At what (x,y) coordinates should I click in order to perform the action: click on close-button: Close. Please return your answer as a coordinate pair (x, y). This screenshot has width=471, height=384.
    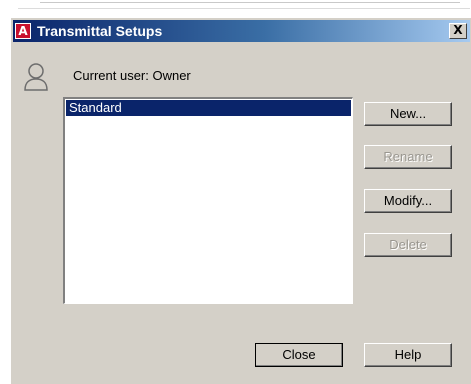
    Looking at the image, I should click on (299, 355).